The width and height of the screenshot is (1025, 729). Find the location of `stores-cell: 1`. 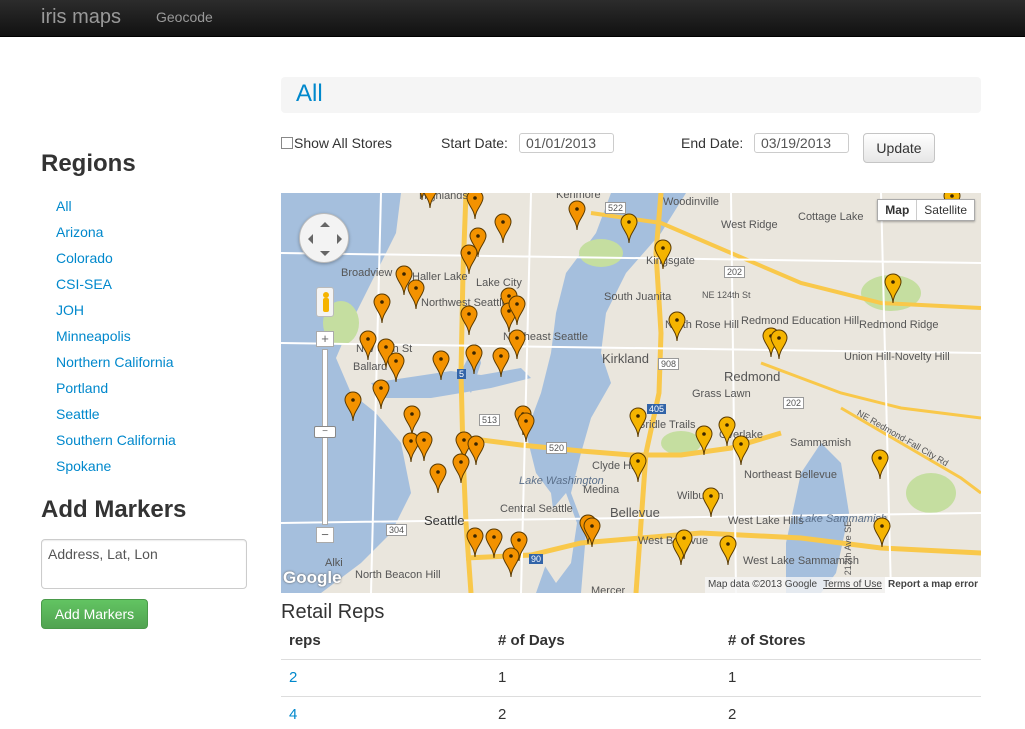

stores-cell: 1 is located at coordinates (850, 678).